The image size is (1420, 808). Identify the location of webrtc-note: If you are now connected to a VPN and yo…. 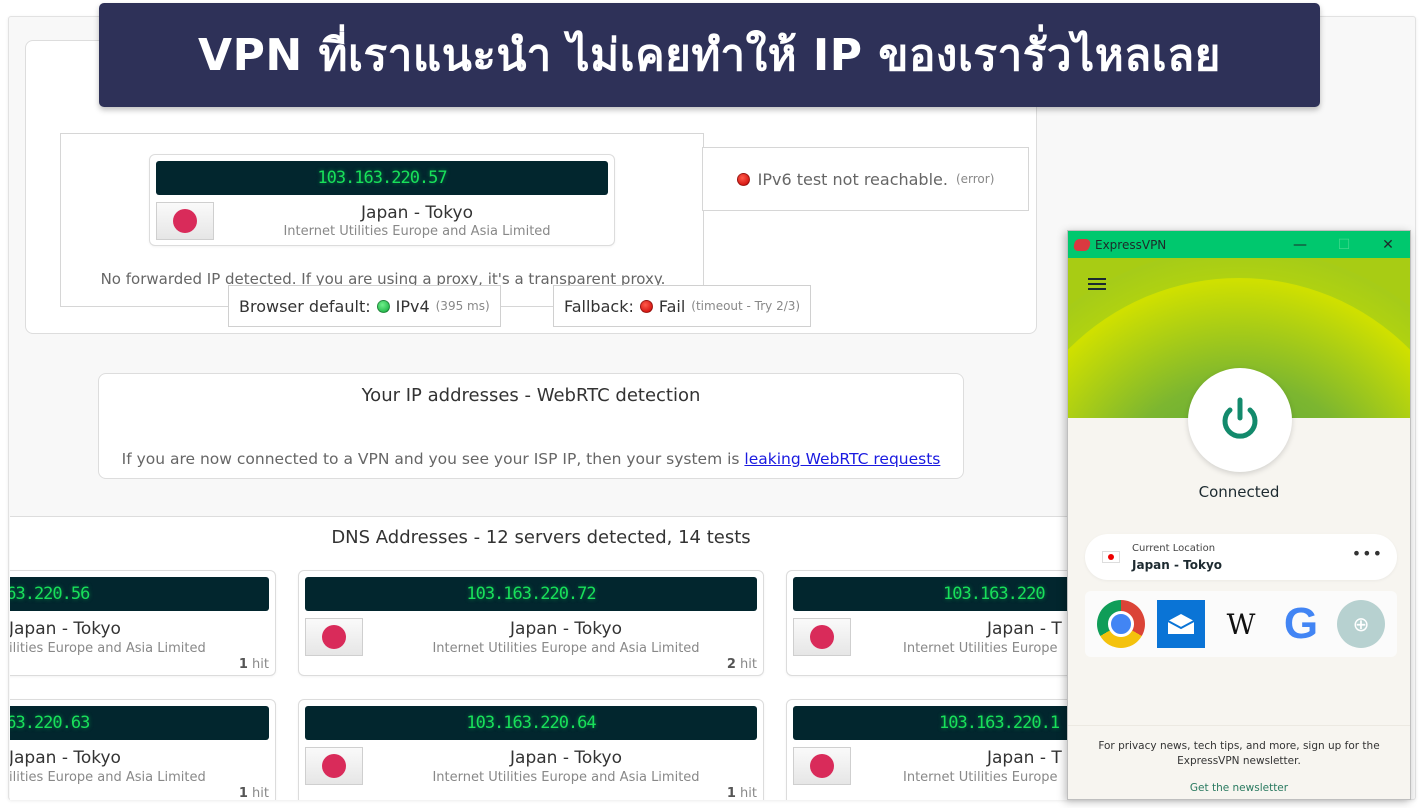
(531, 459).